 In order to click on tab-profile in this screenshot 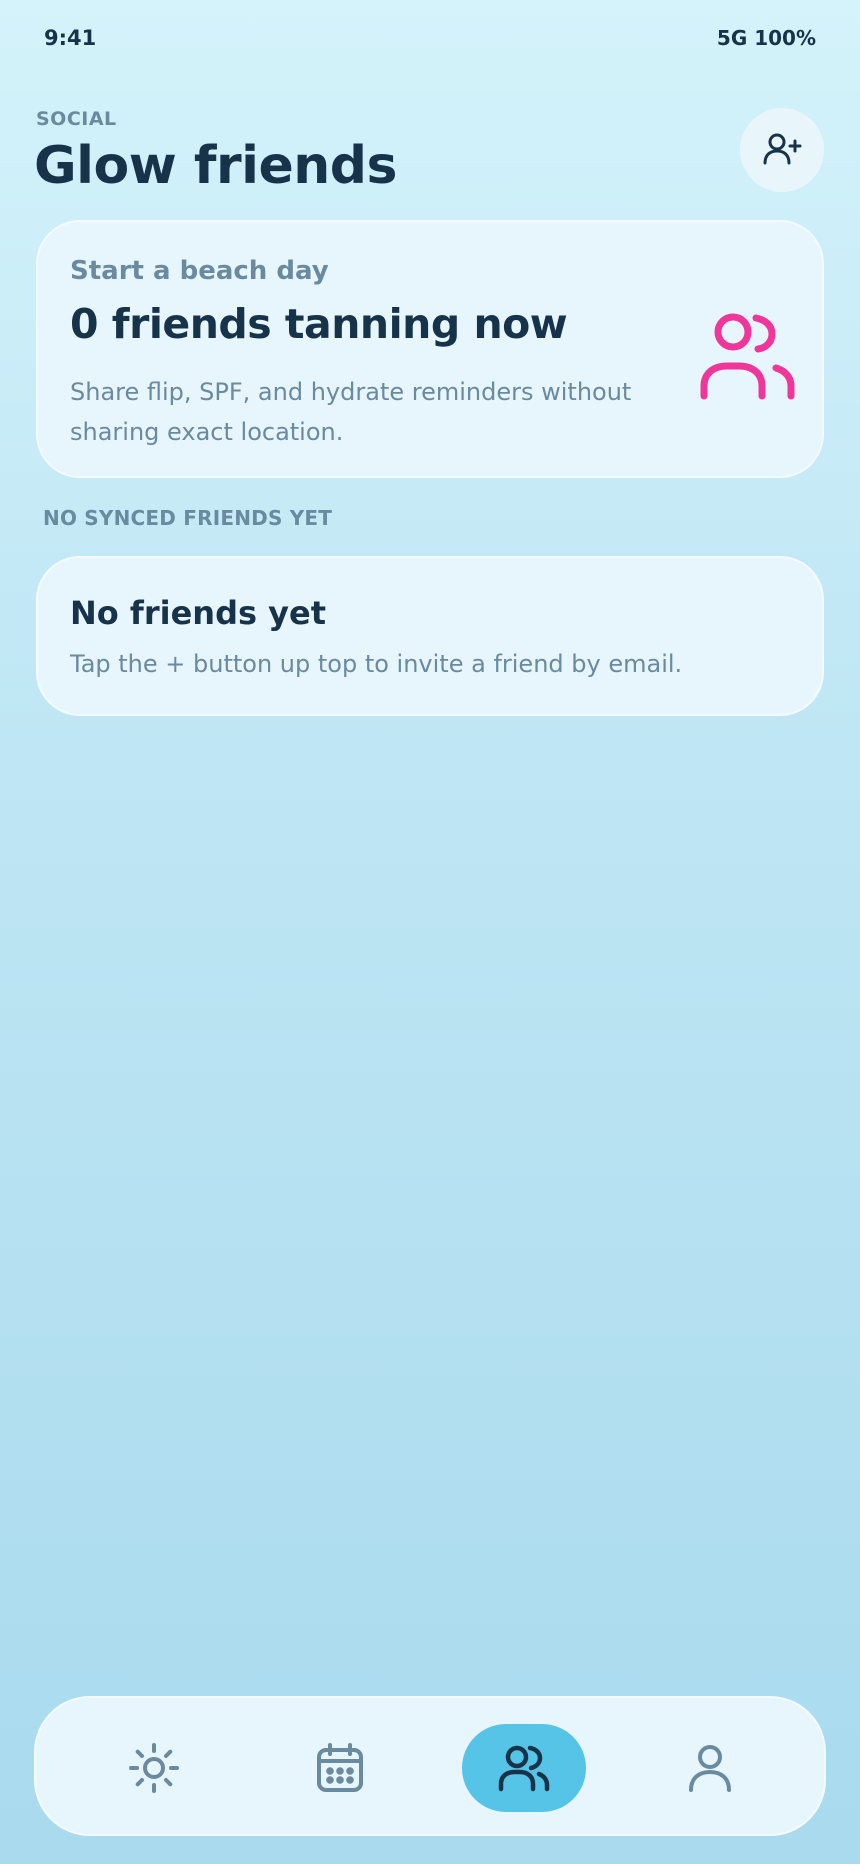, I will do `click(710, 1768)`.